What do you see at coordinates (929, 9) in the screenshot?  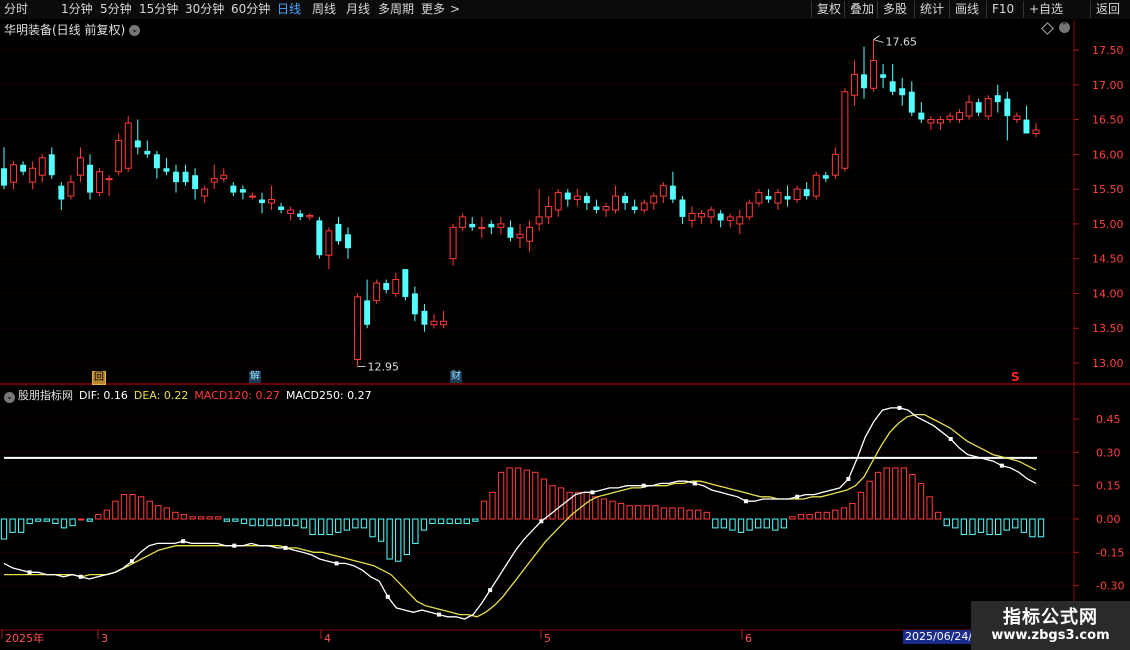 I see `toolbar-button: 统计` at bounding box center [929, 9].